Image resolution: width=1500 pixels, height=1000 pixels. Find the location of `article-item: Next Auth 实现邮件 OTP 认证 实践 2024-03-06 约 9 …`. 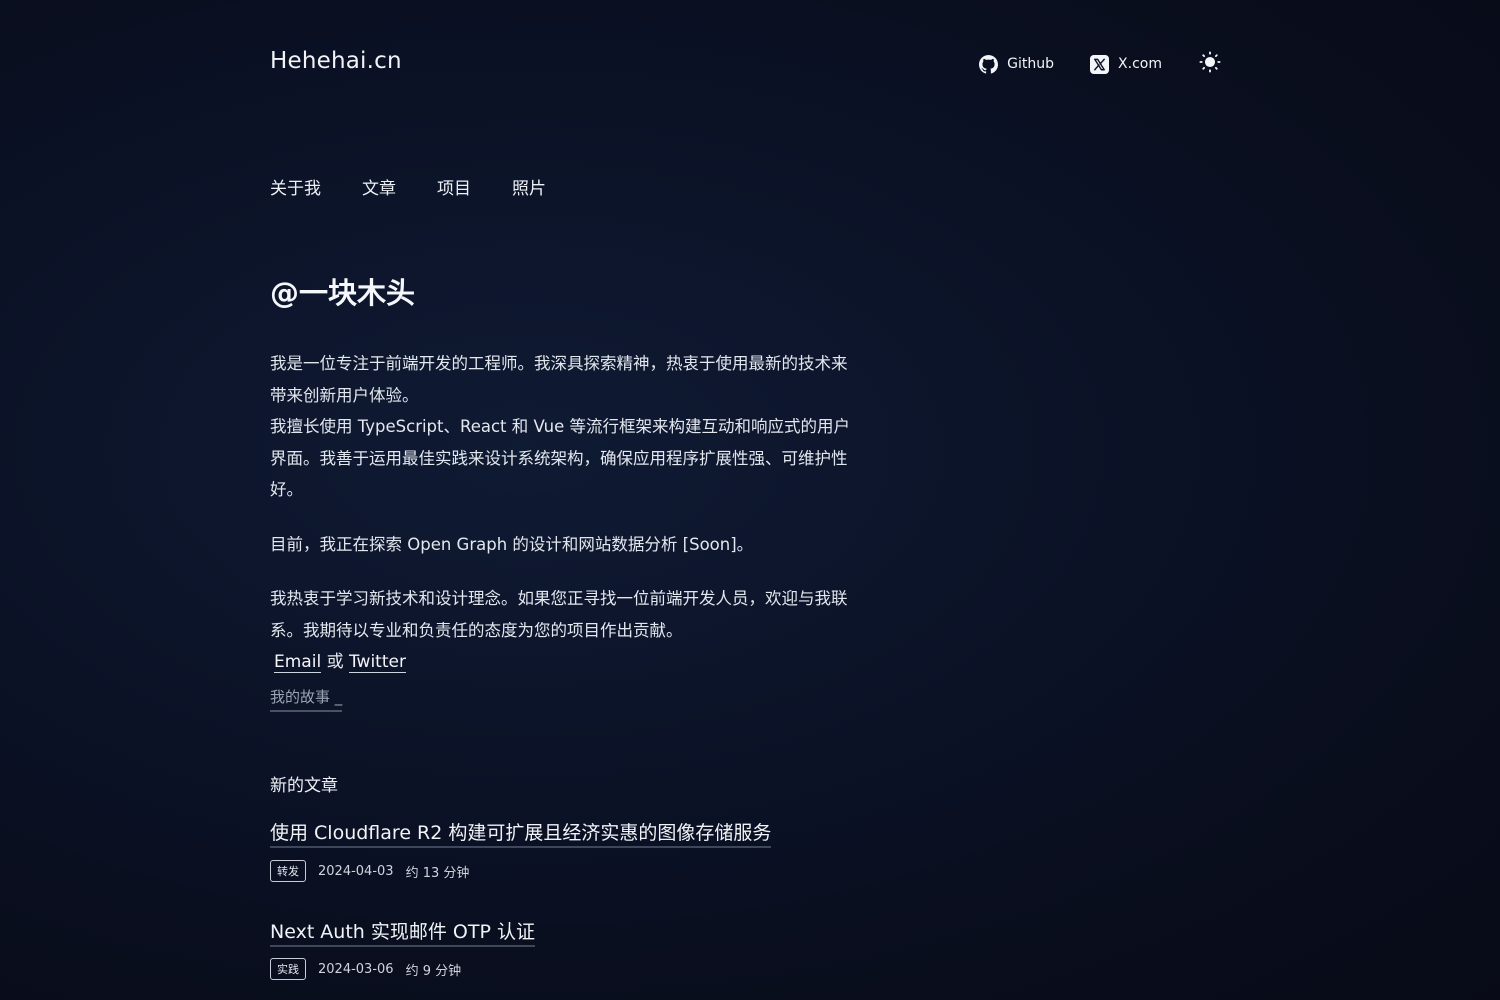

article-item: Next Auth 实现邮件 OTP 认证 实践 2024-03-06 约 9 … is located at coordinates (402, 948).